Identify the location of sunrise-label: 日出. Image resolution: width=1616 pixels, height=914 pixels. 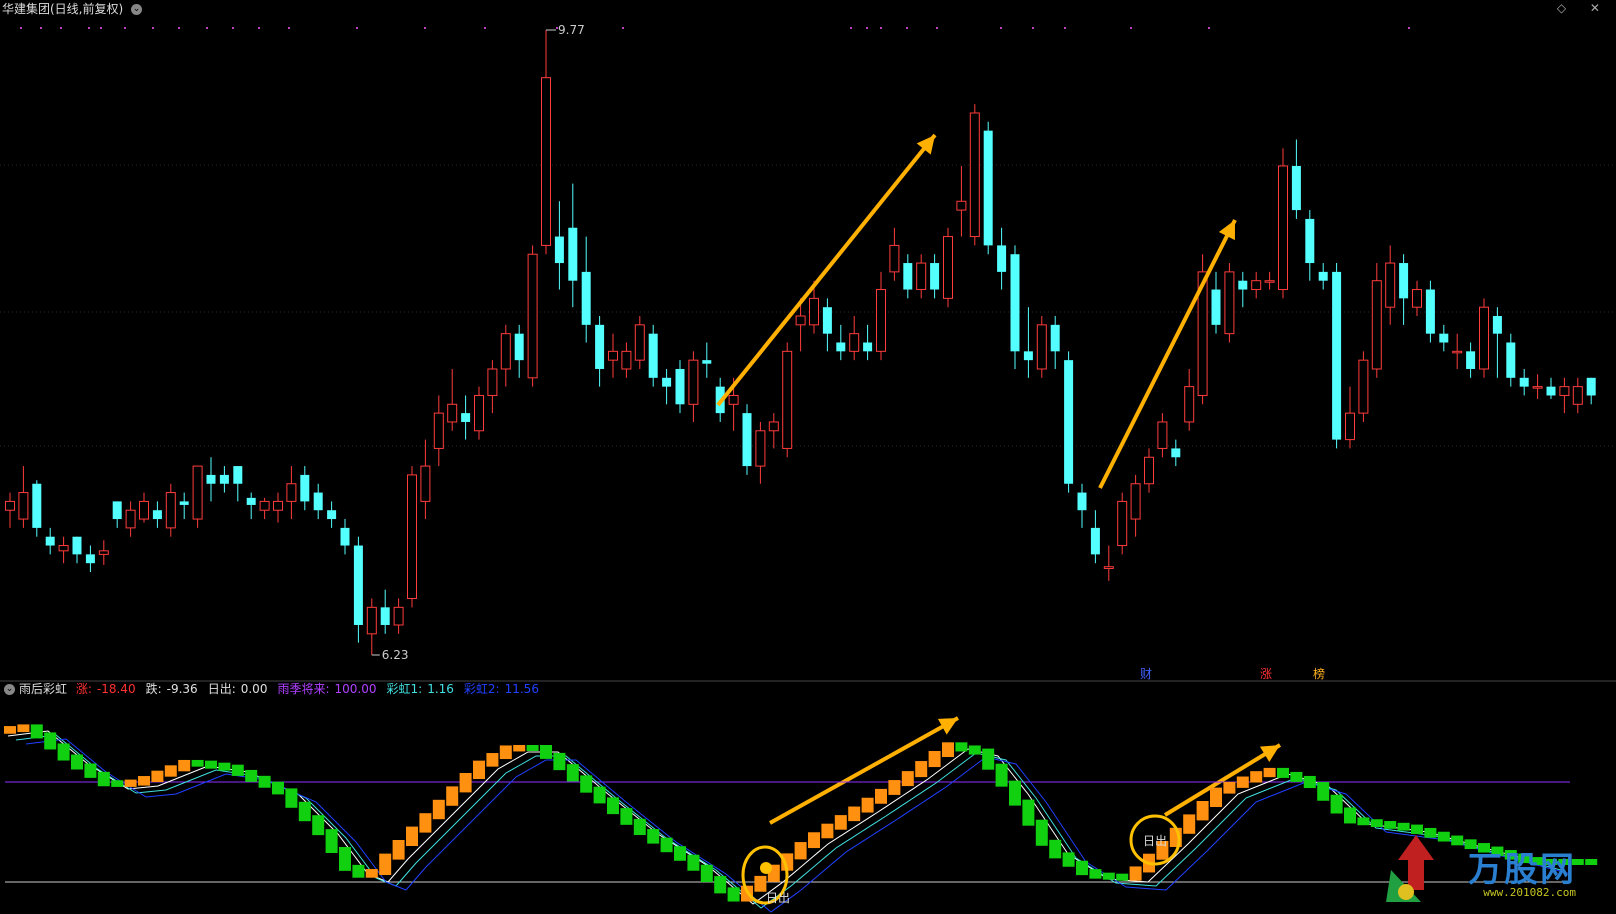
(1155, 841).